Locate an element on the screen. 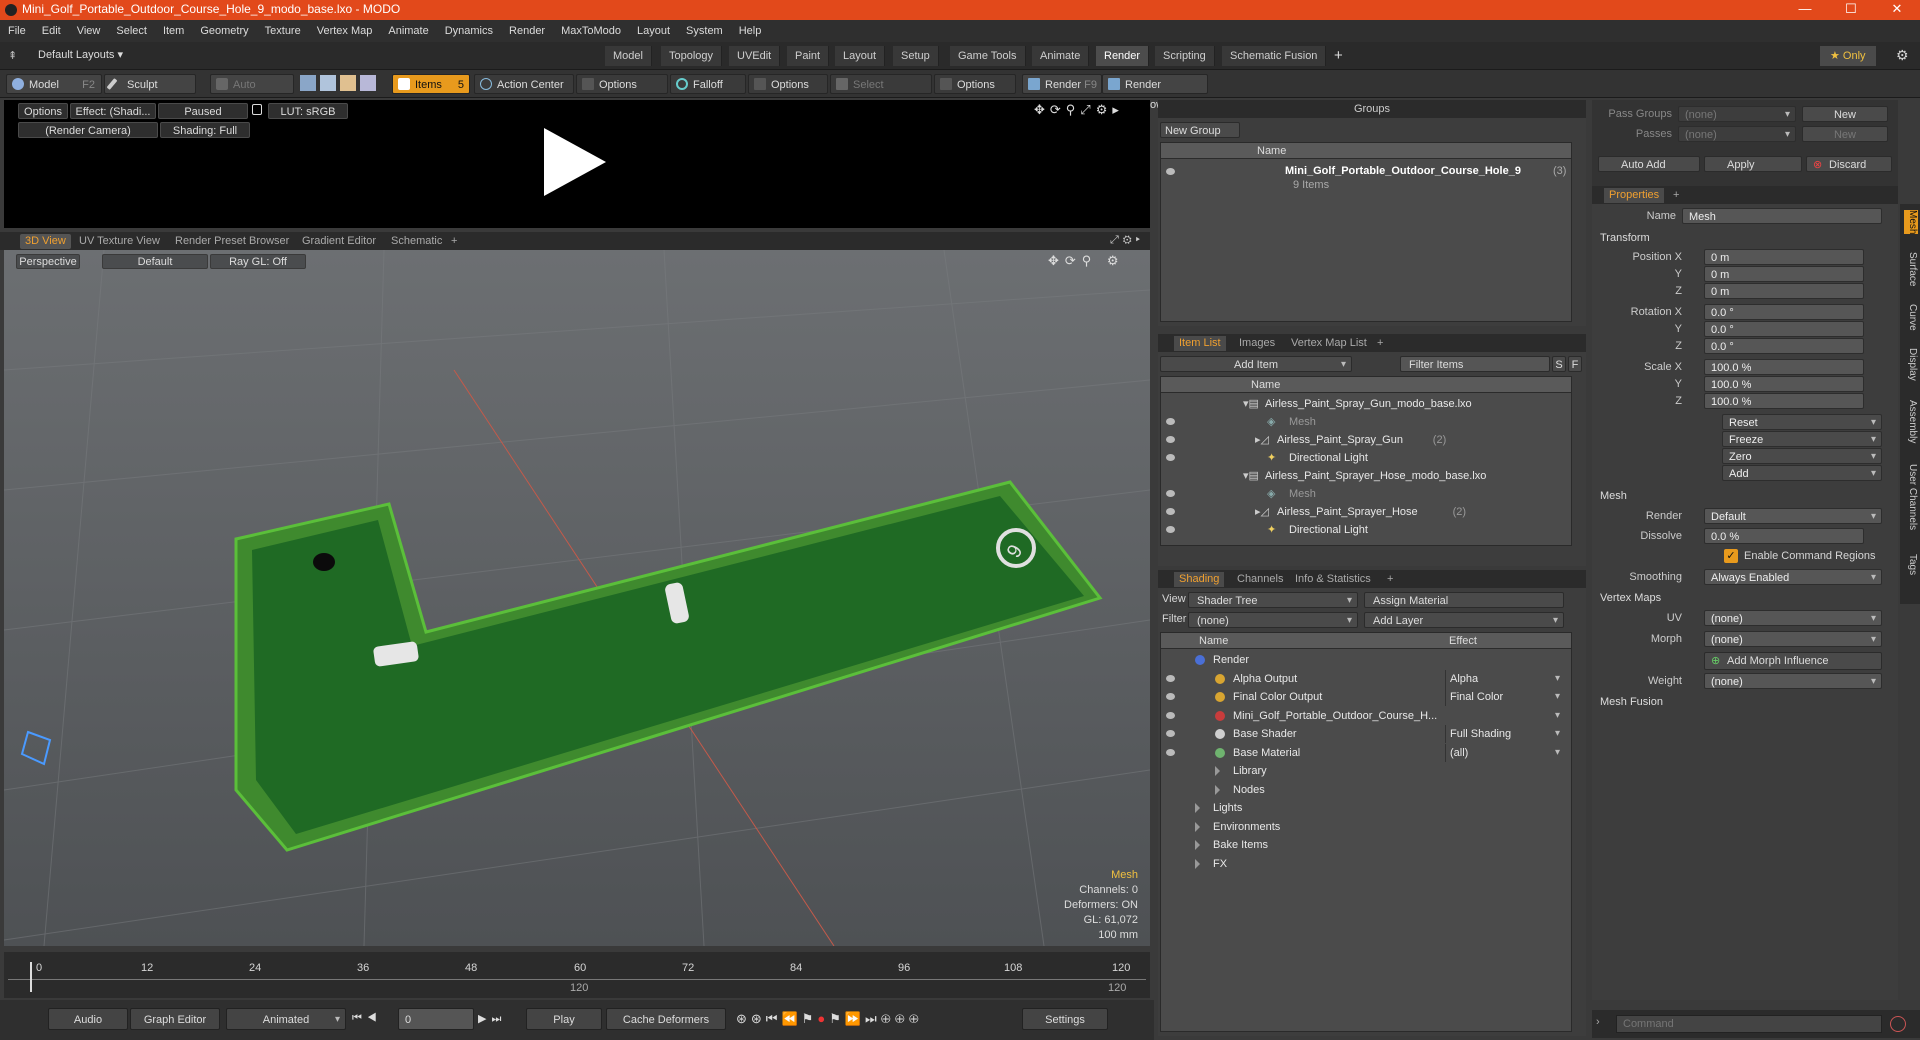 This screenshot has height=1040, width=1920. lock-icon is located at coordinates (257, 109).